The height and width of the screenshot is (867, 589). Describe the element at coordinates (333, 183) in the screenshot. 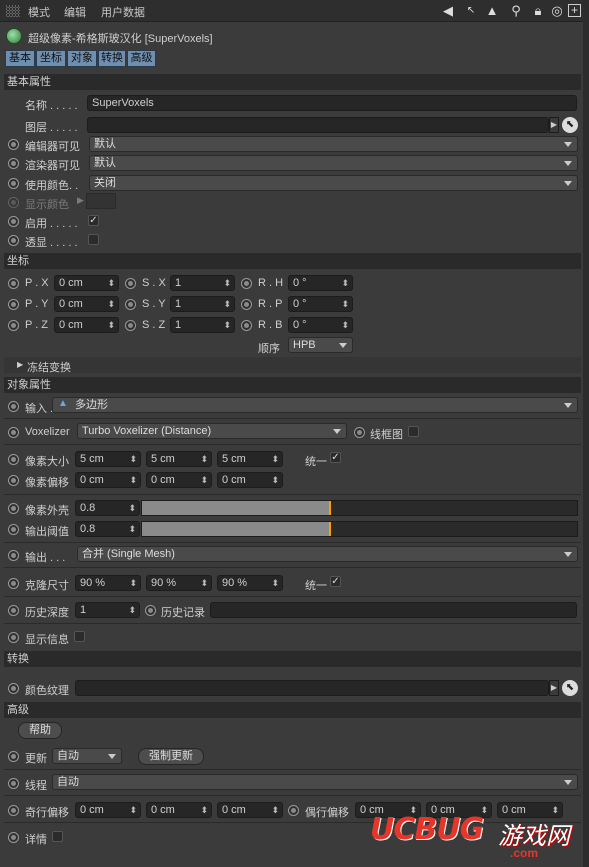

I see `use-color-dropdown: 关闭` at that location.